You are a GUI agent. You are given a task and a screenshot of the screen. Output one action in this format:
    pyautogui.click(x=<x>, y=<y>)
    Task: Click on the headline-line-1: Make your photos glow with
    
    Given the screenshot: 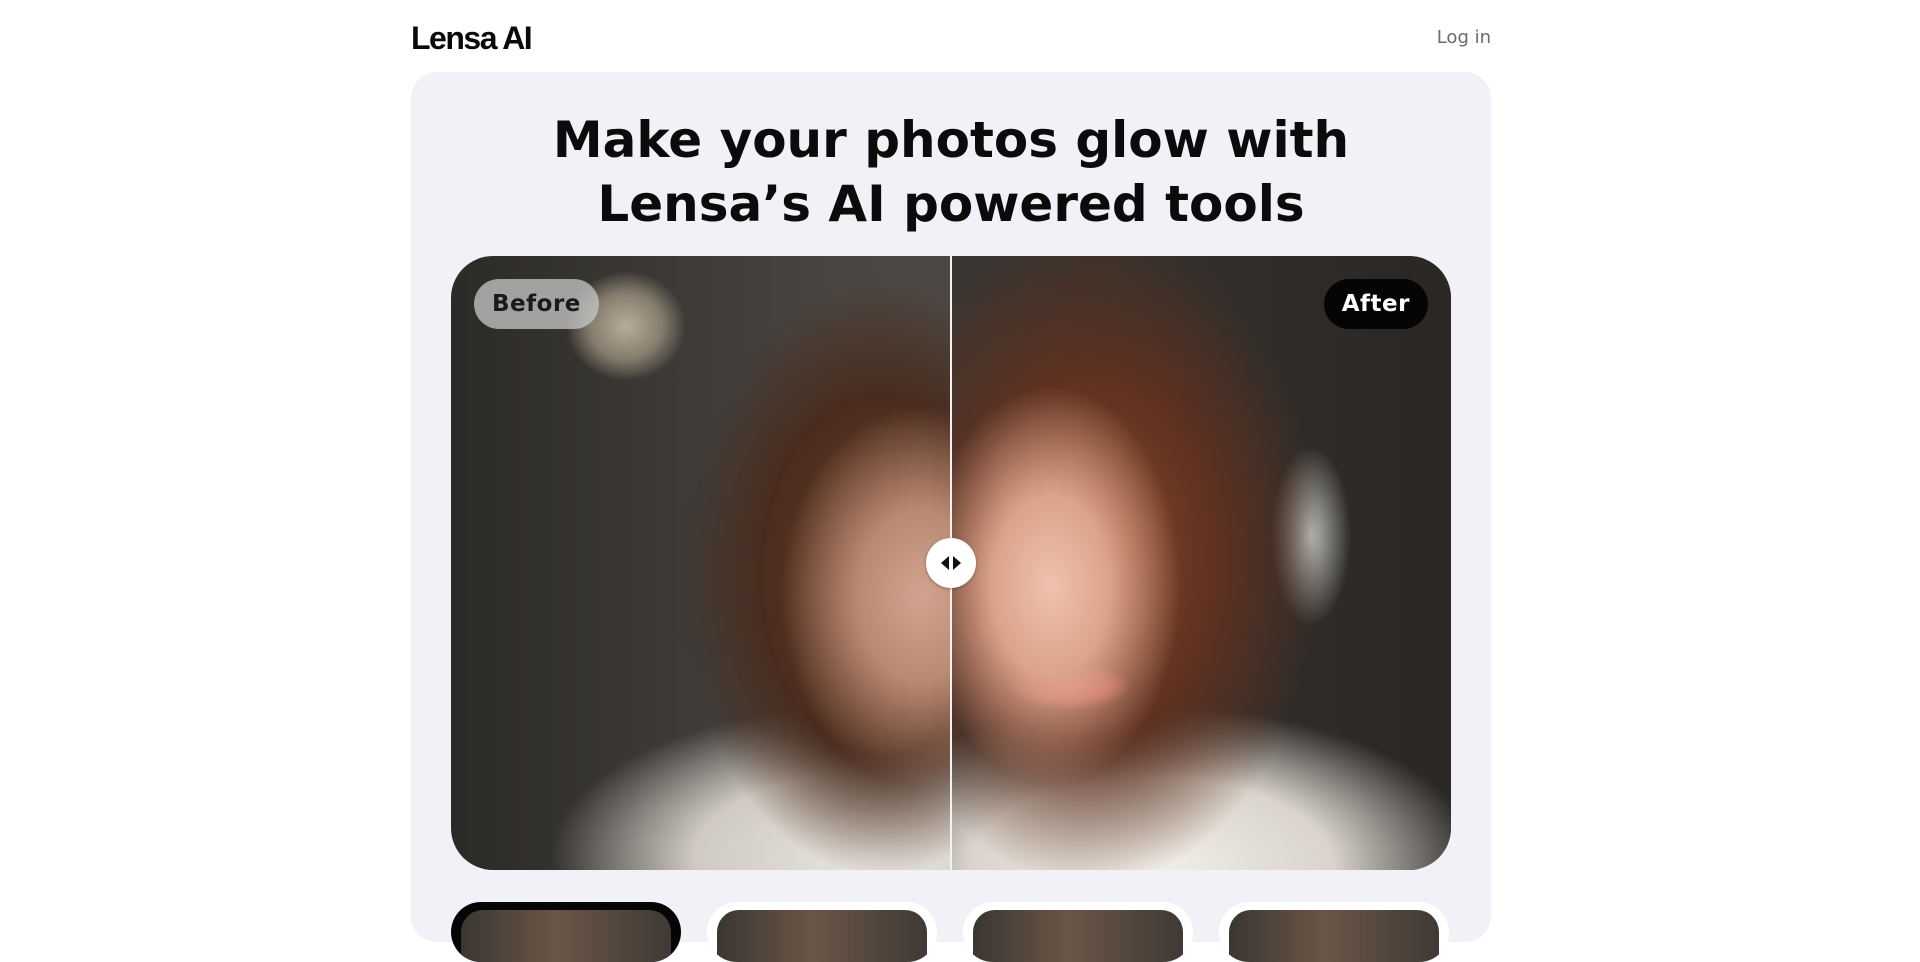 What is the action you would take?
    pyautogui.click(x=951, y=140)
    